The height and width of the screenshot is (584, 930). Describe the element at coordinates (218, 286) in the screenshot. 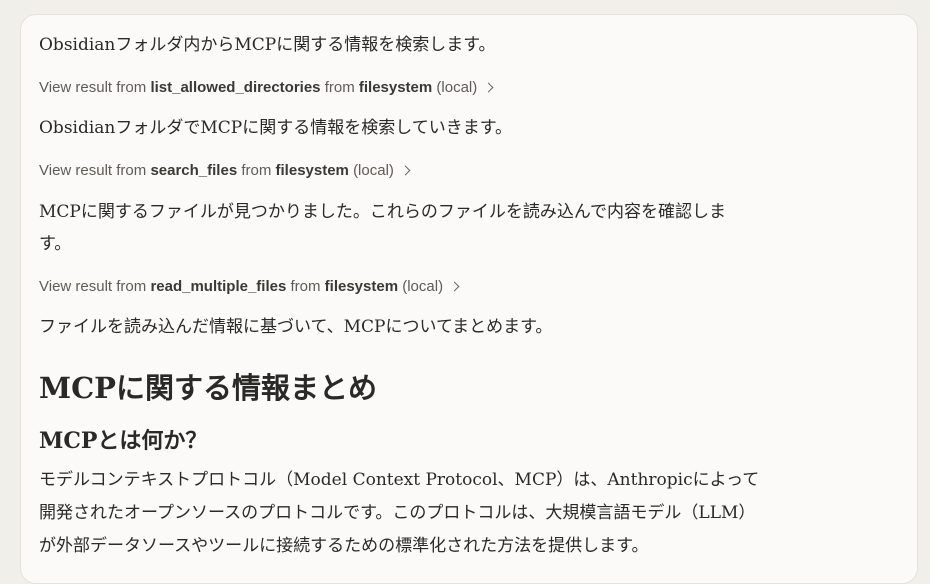

I see `tool-name: read_multiple_files` at that location.